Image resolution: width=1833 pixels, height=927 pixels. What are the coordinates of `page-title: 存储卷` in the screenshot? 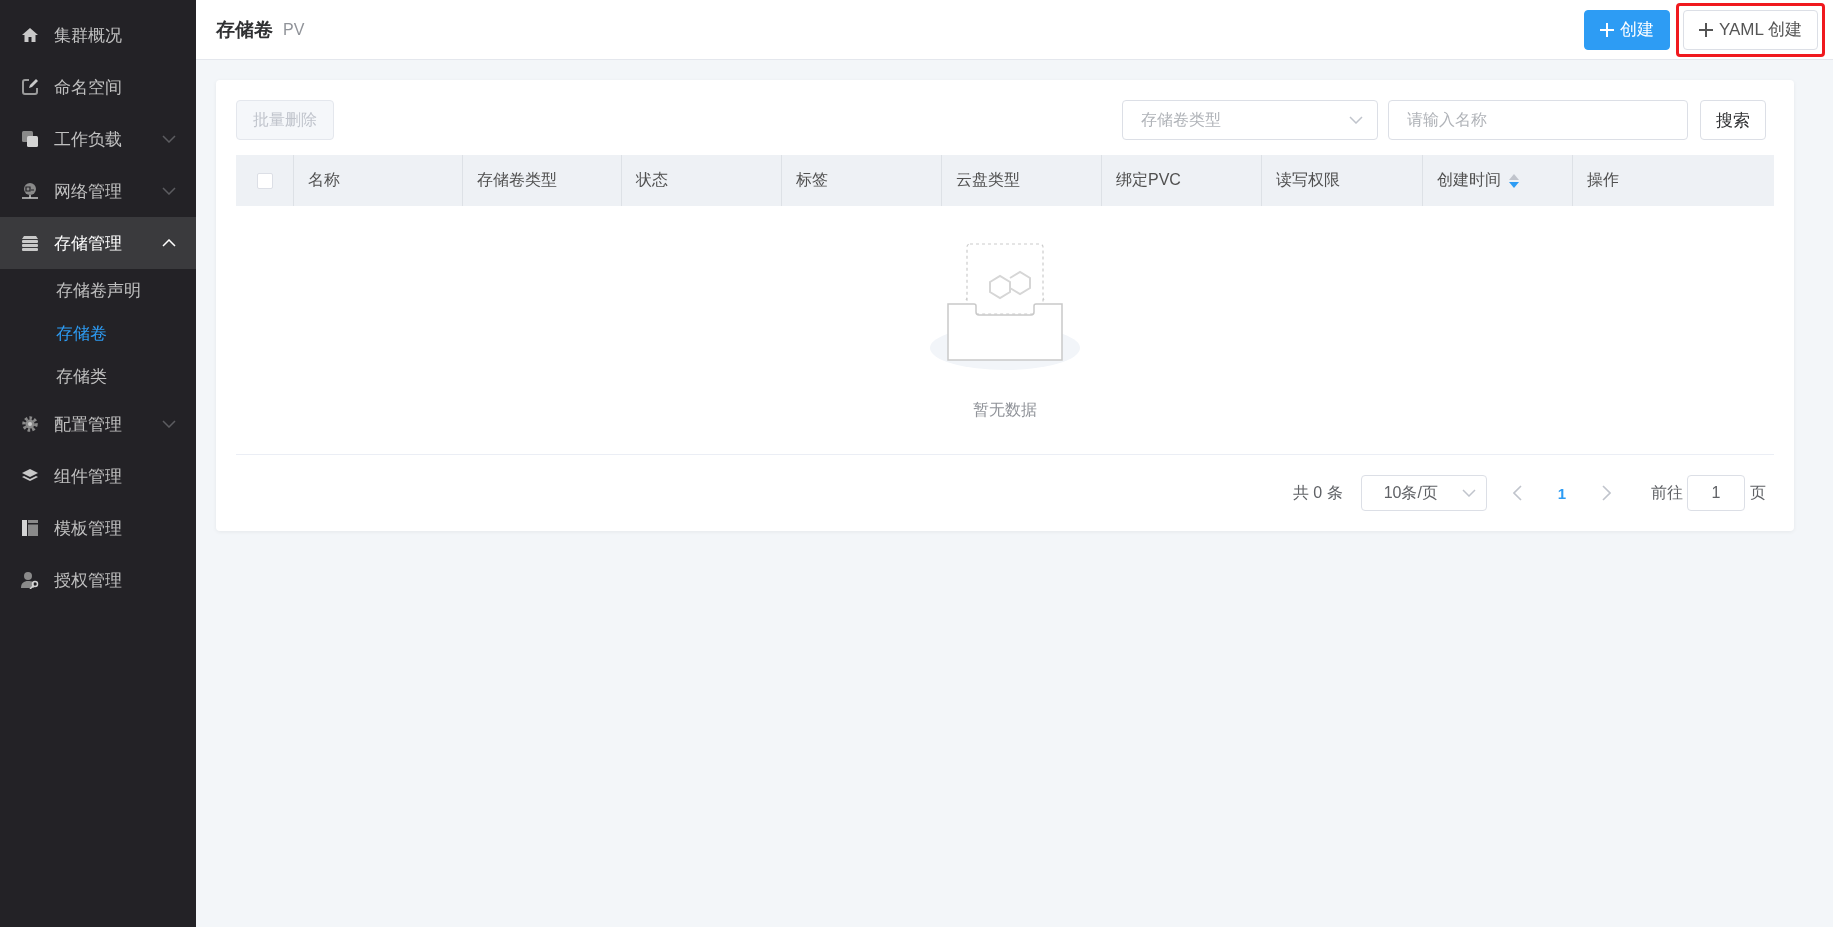 It's located at (244, 29).